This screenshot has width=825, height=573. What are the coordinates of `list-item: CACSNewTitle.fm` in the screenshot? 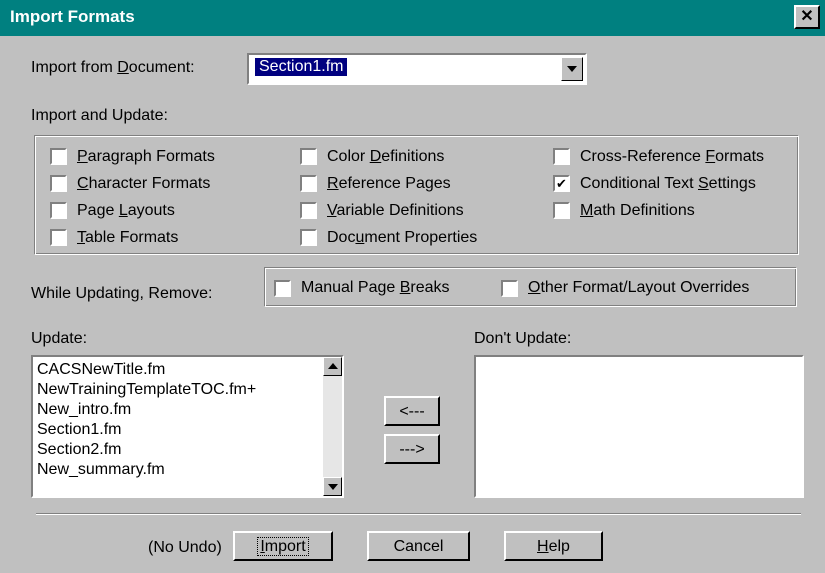 It's located at (187, 370).